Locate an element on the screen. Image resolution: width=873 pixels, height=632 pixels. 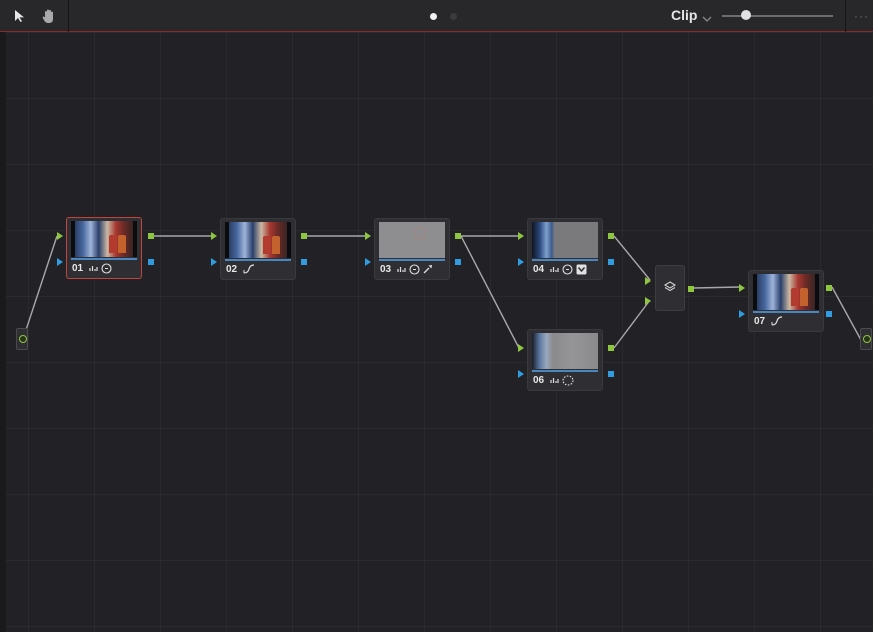
node-02-key-input-icon is located at coordinates (214, 262).